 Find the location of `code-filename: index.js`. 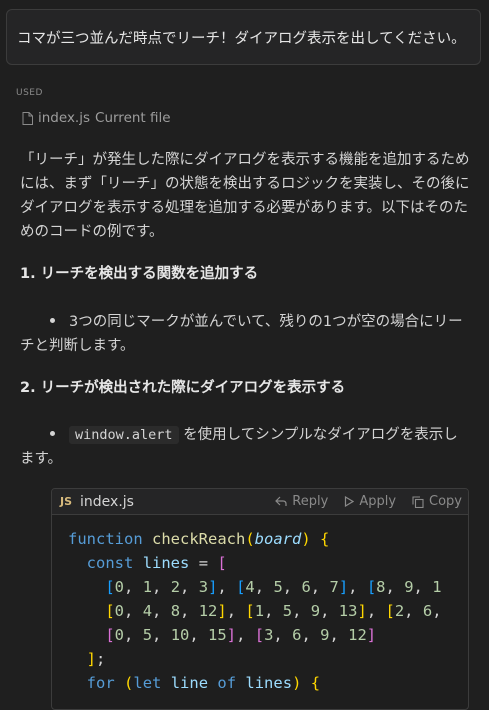

code-filename: index.js is located at coordinates (107, 501).